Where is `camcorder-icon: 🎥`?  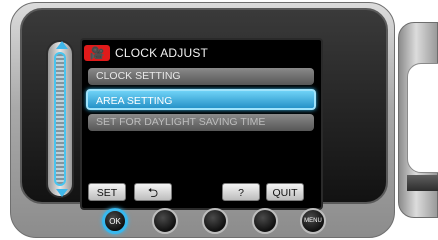 camcorder-icon: 🎥 is located at coordinates (97, 53).